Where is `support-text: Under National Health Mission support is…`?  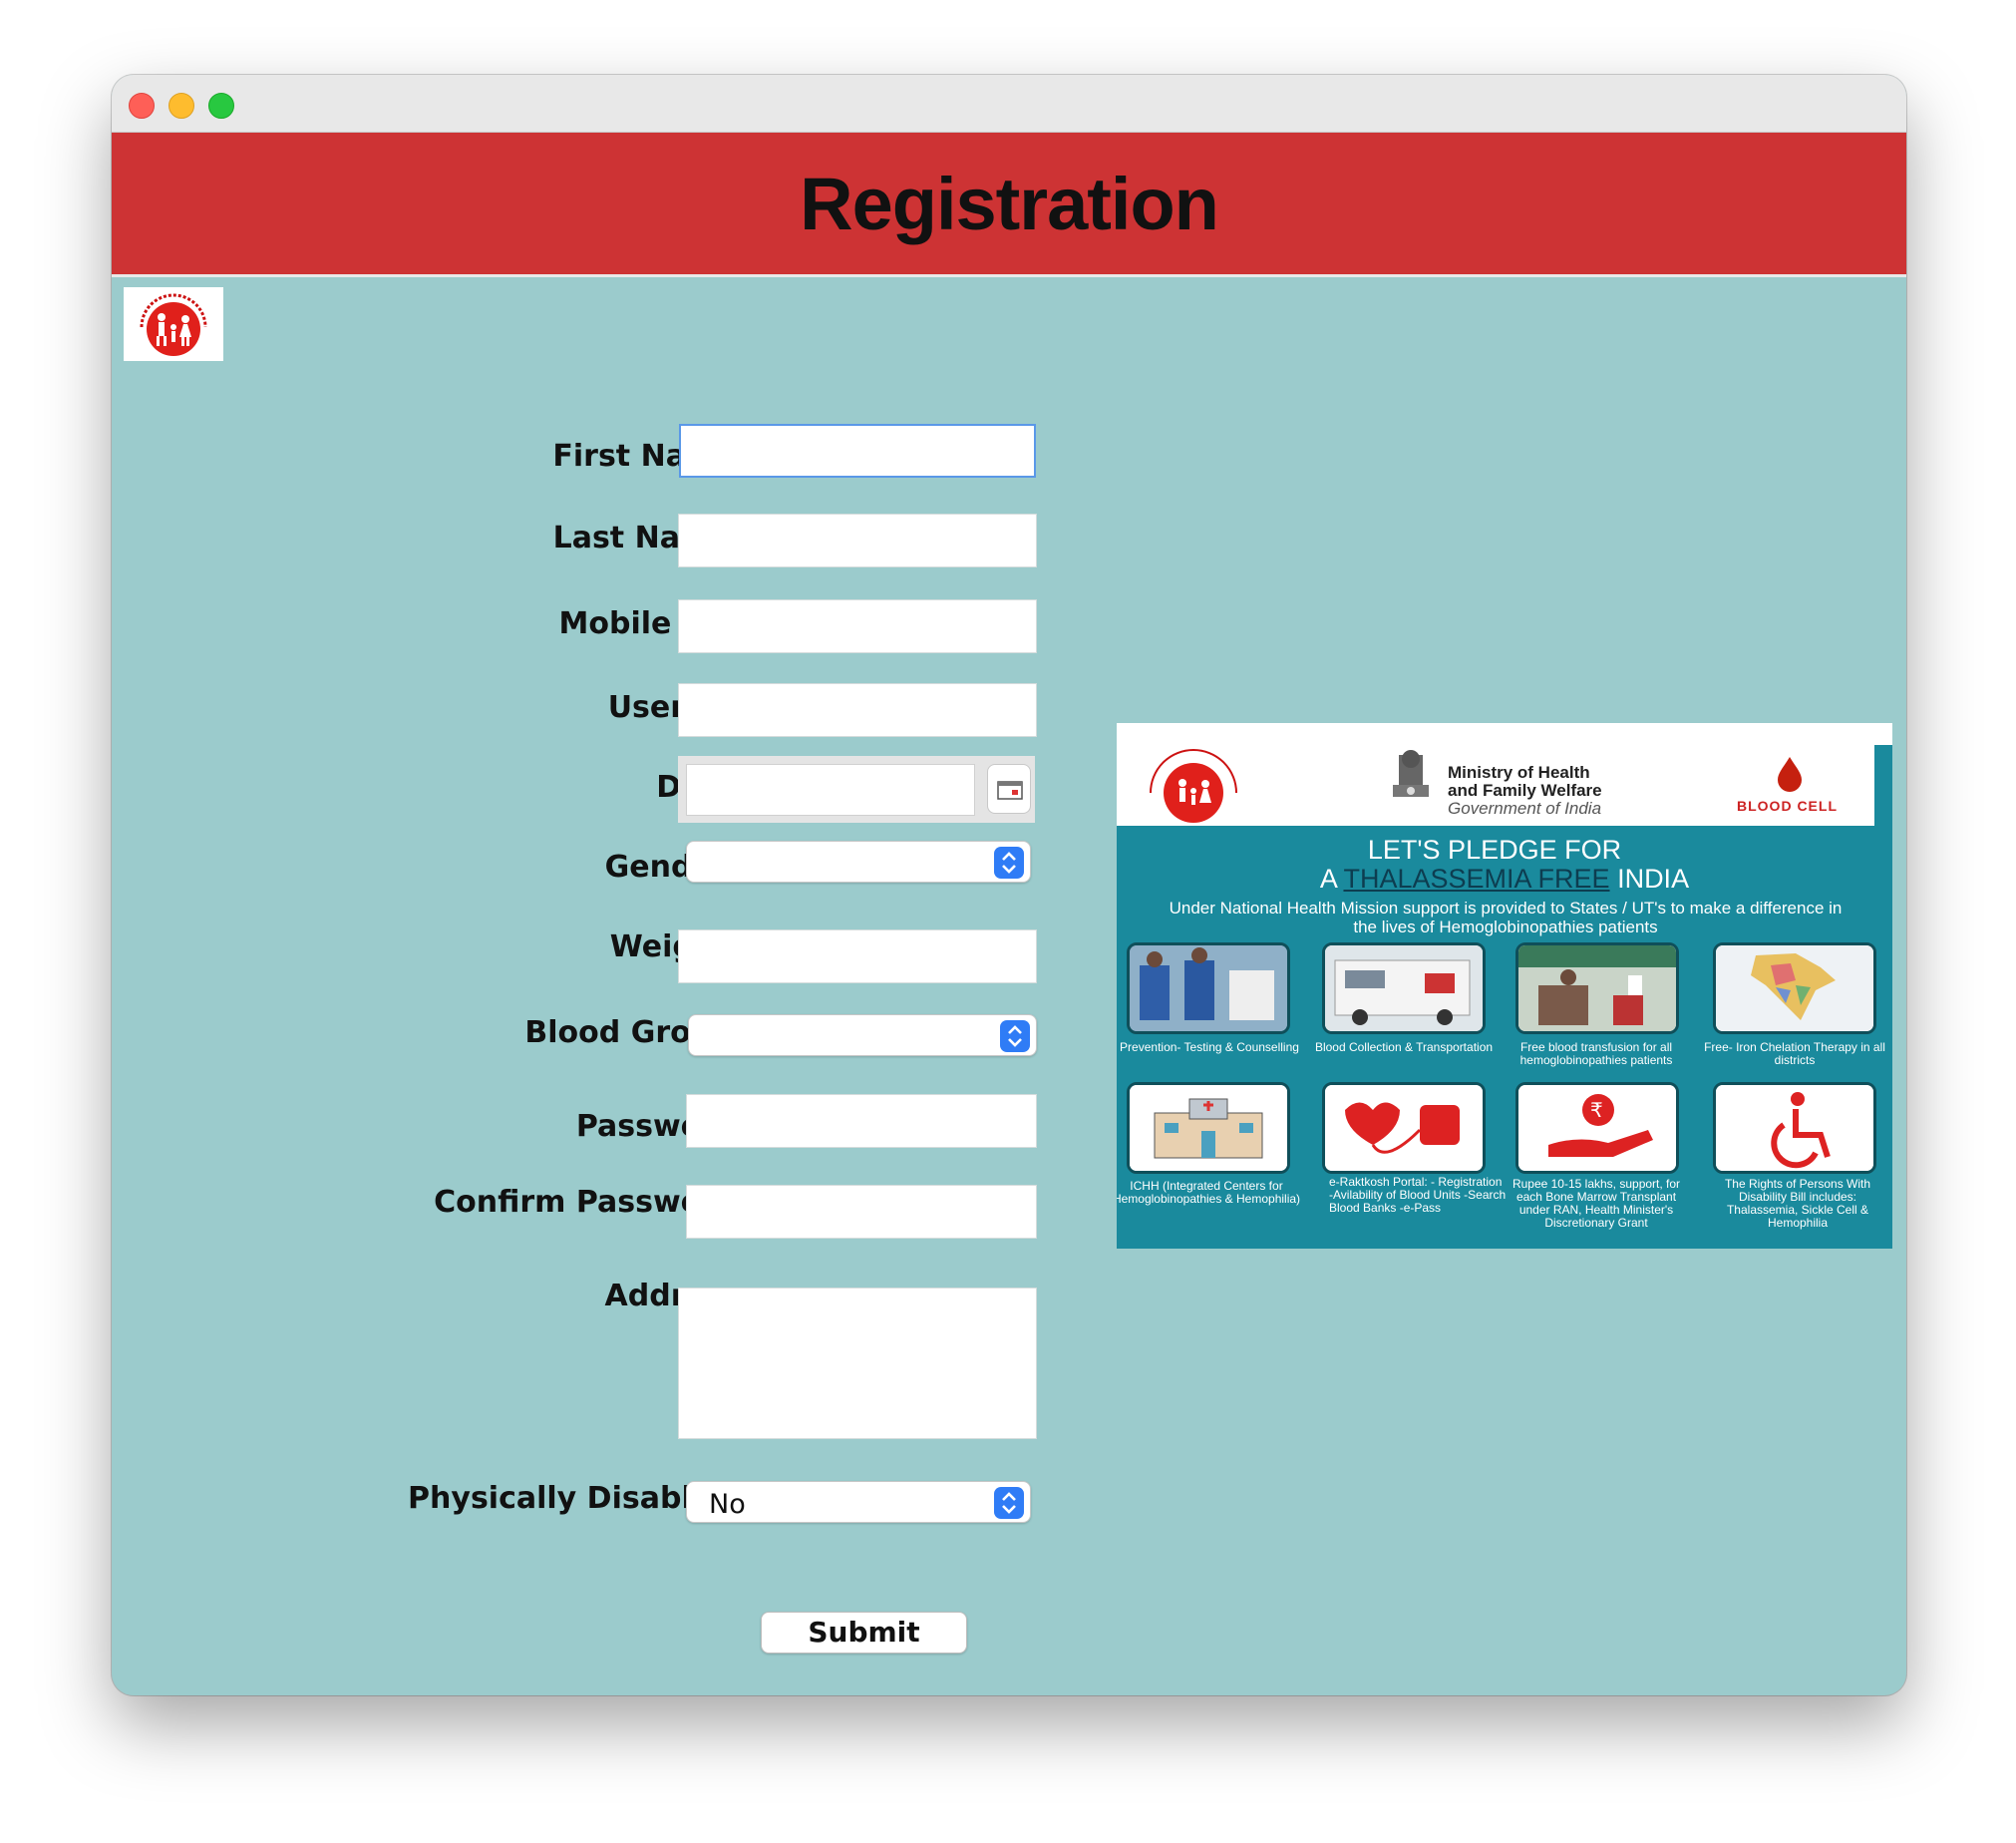 support-text: Under National Health Mission support is… is located at coordinates (1506, 917).